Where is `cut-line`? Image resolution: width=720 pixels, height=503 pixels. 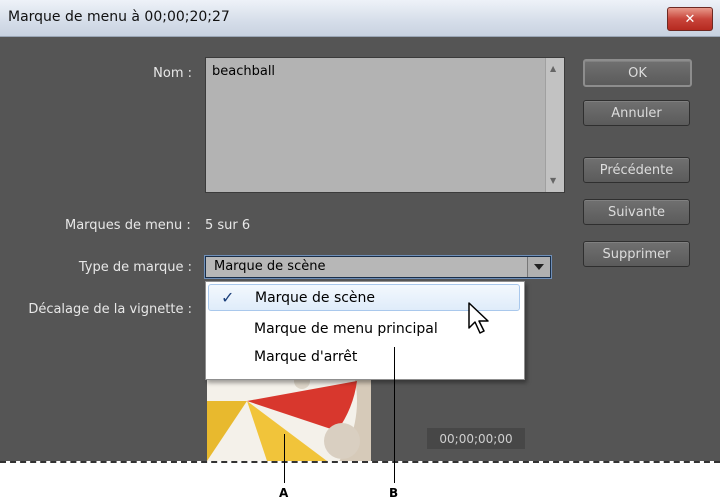 cut-line is located at coordinates (360, 462).